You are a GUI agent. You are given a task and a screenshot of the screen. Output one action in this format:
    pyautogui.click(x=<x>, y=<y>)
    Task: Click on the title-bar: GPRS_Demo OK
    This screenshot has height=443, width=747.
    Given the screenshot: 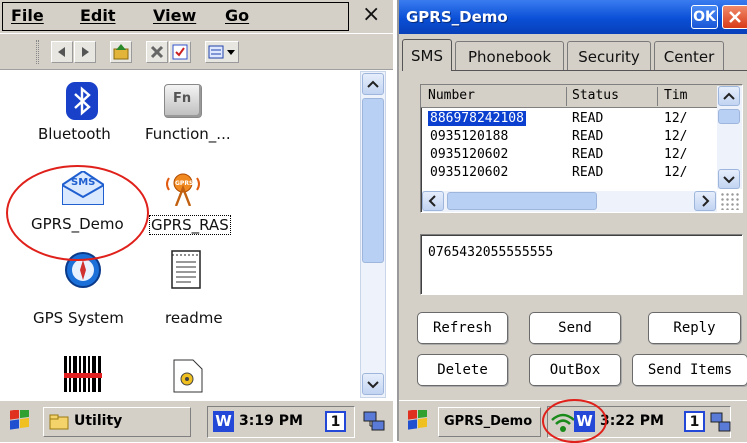 What is the action you would take?
    pyautogui.click(x=573, y=17)
    